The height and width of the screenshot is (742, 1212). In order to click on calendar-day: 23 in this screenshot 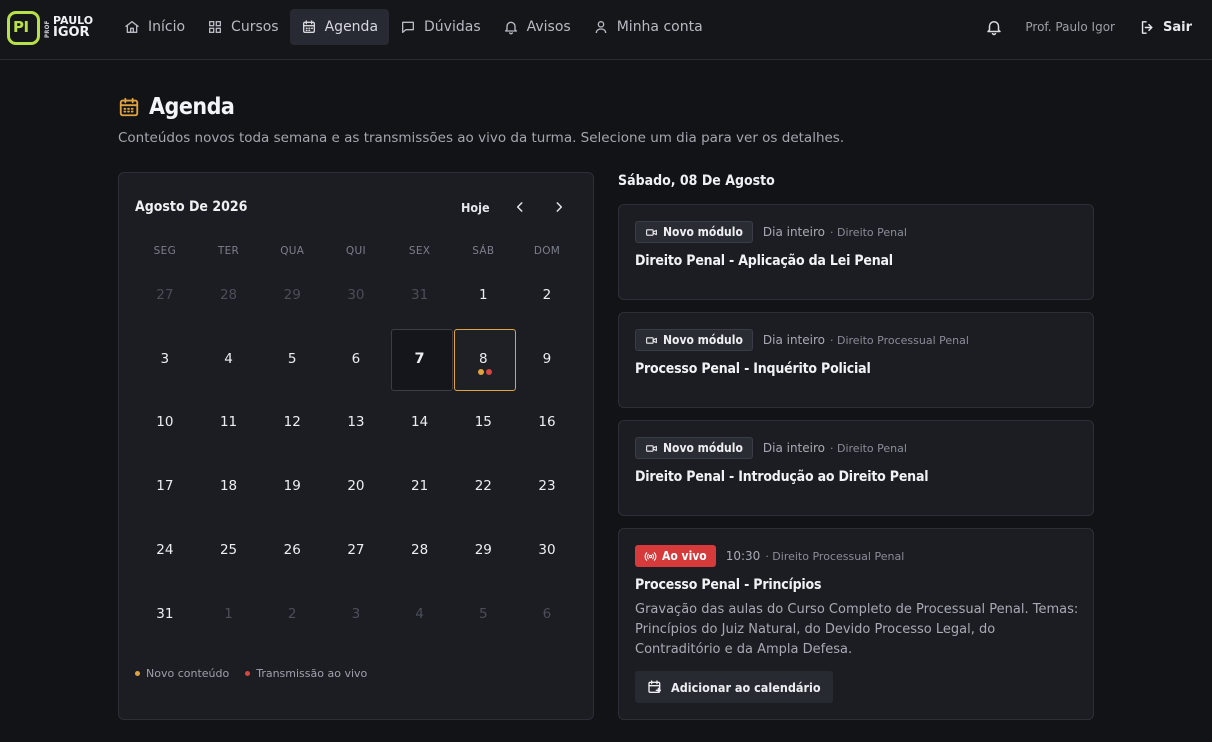, I will do `click(547, 486)`.